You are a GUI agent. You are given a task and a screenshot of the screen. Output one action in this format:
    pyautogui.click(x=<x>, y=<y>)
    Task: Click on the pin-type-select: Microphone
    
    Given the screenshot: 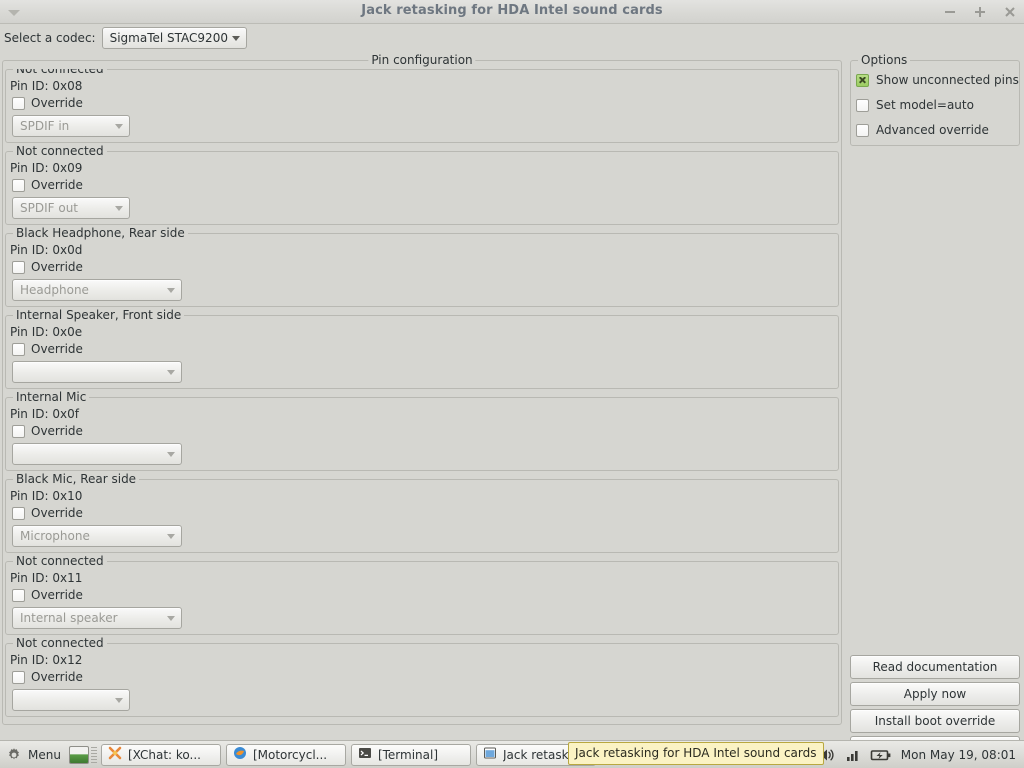 What is the action you would take?
    pyautogui.click(x=97, y=536)
    